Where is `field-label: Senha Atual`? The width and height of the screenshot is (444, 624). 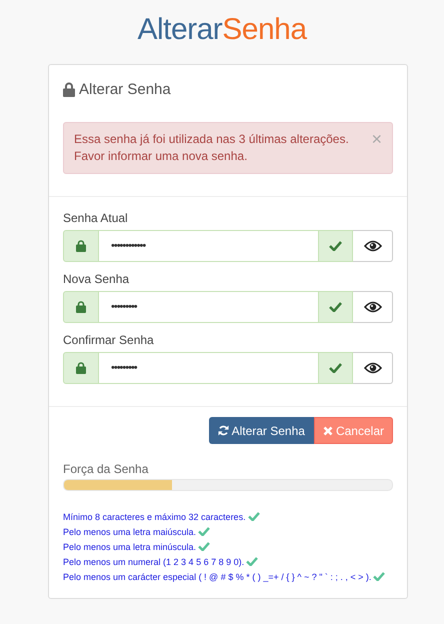
field-label: Senha Atual is located at coordinates (96, 218).